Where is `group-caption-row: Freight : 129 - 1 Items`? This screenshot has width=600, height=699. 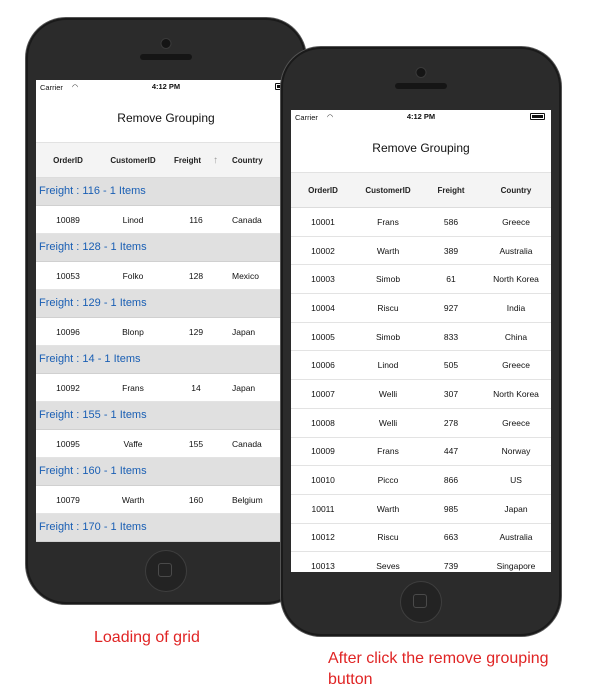 group-caption-row: Freight : 129 - 1 Items is located at coordinates (166, 304).